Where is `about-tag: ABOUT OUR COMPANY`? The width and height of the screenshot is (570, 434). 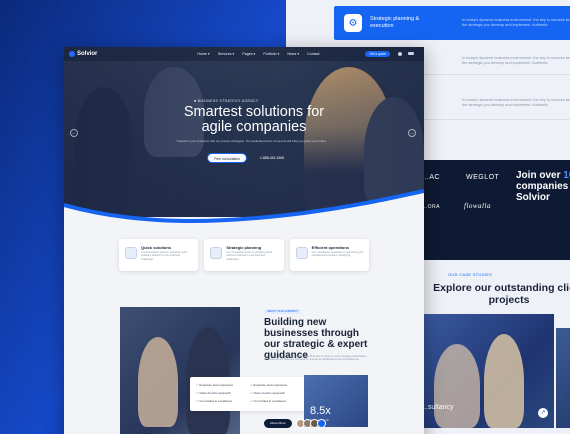
about-tag: ABOUT OUR COMPANY is located at coordinates (283, 311).